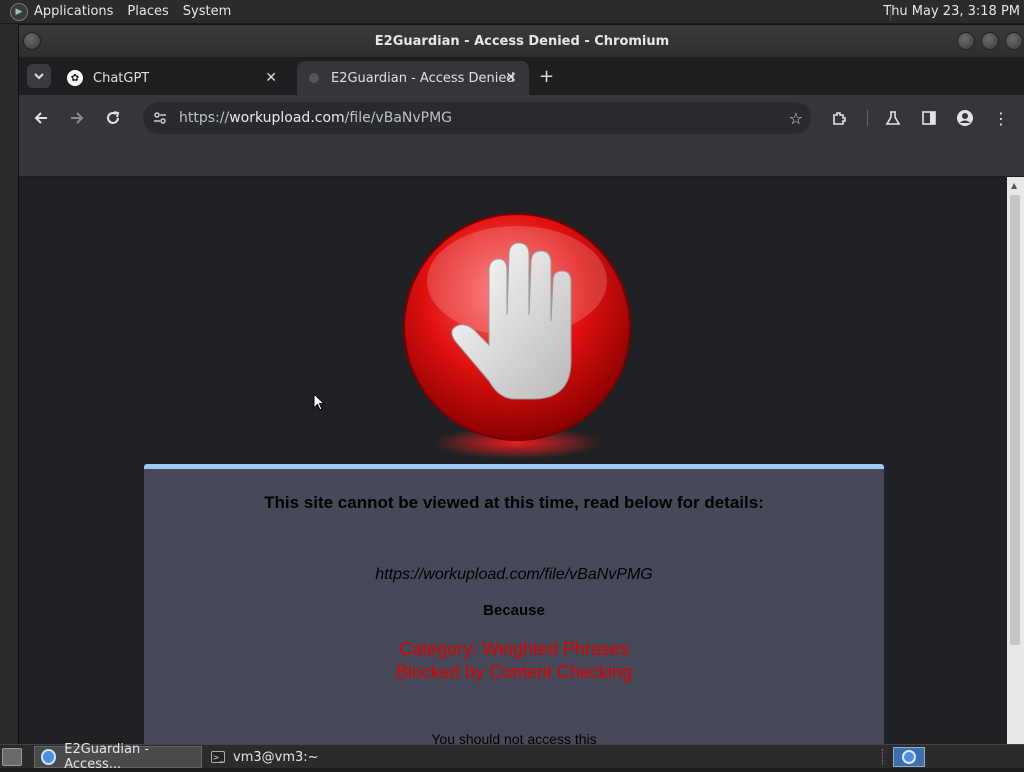 The image size is (1024, 772). Describe the element at coordinates (113, 118) in the screenshot. I see `reload-icon` at that location.